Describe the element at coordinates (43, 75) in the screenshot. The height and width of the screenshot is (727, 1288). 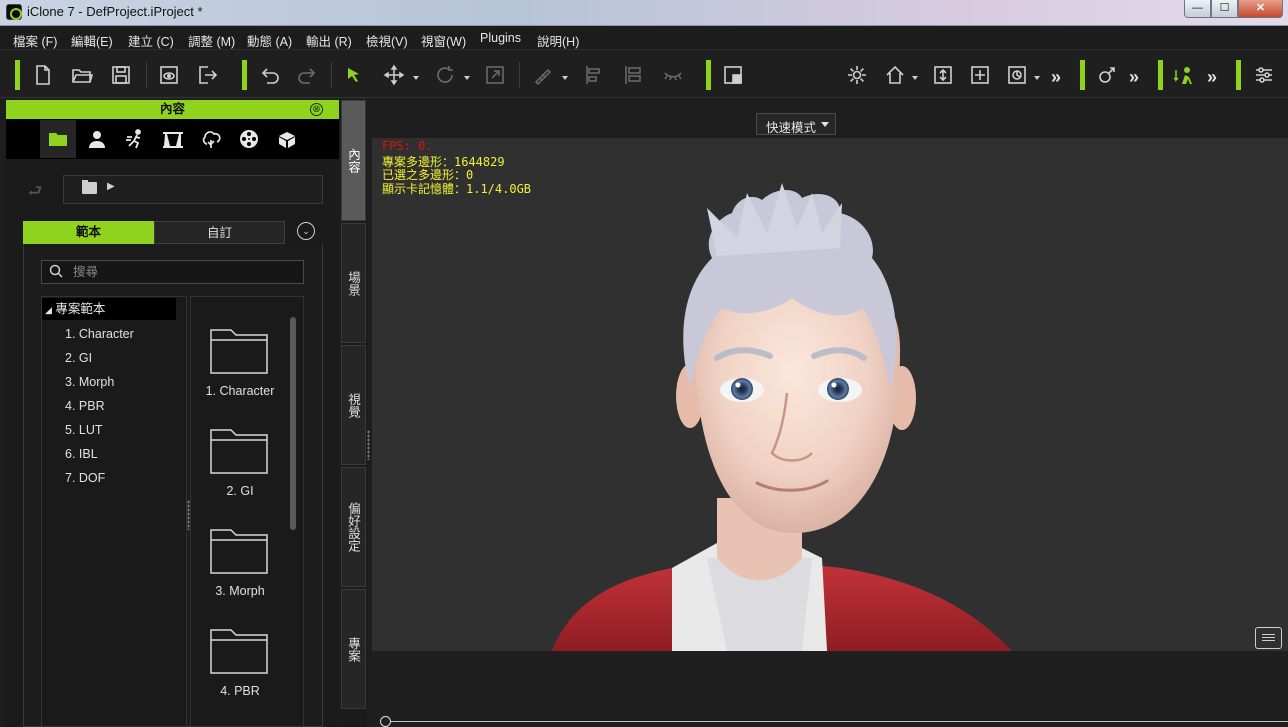
I see `new-file-icon` at that location.